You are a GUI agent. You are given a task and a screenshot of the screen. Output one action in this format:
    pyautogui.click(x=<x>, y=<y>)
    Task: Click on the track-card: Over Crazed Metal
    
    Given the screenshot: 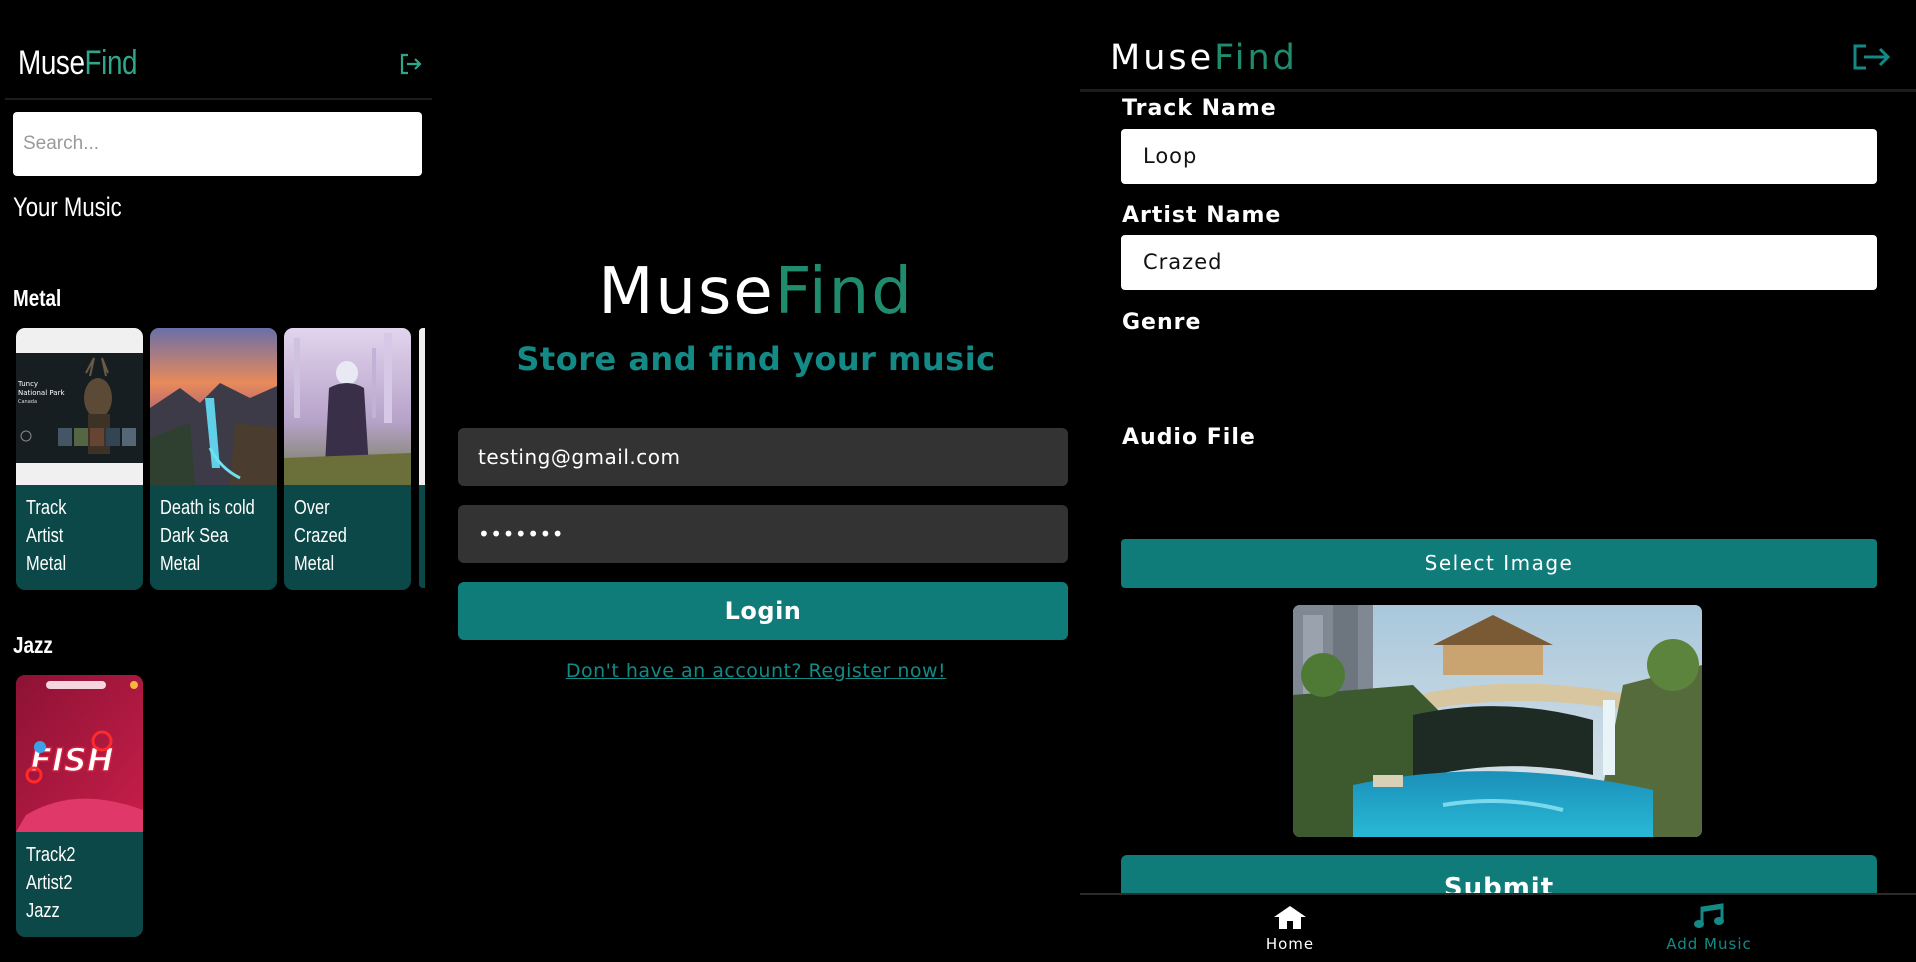 What is the action you would take?
    pyautogui.click(x=347, y=459)
    